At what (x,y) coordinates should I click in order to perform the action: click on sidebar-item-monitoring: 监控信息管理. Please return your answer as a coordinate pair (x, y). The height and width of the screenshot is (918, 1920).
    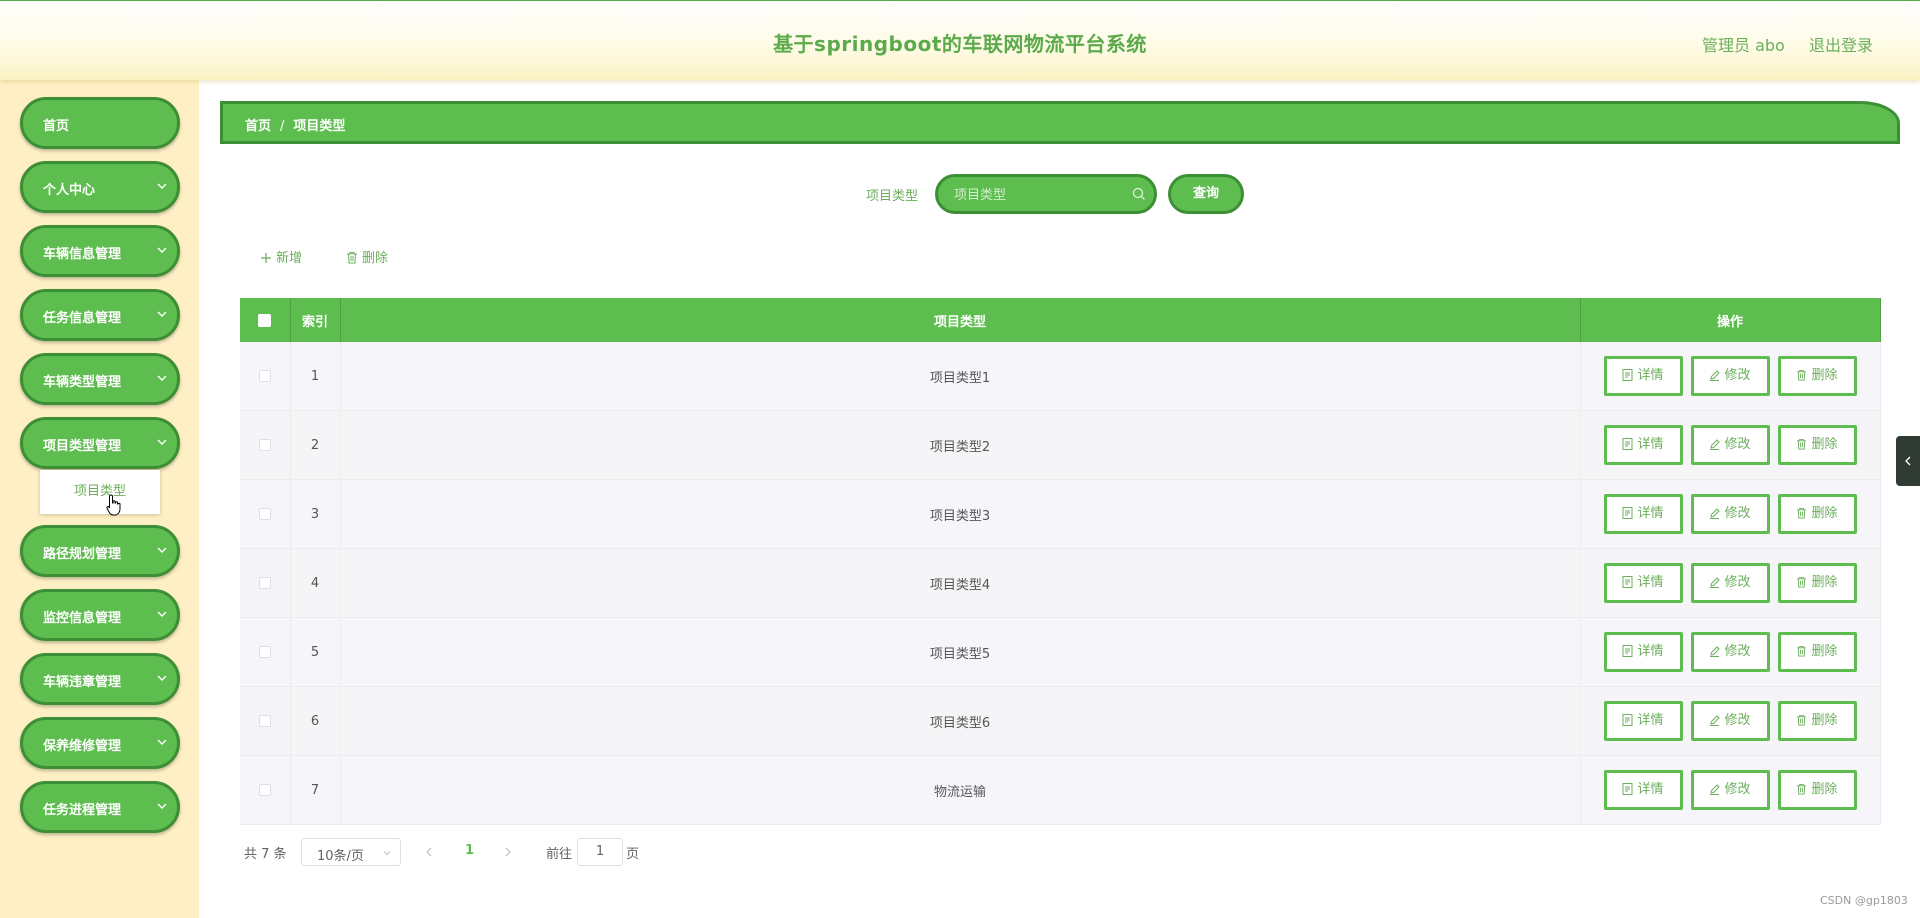
    Looking at the image, I should click on (100, 615).